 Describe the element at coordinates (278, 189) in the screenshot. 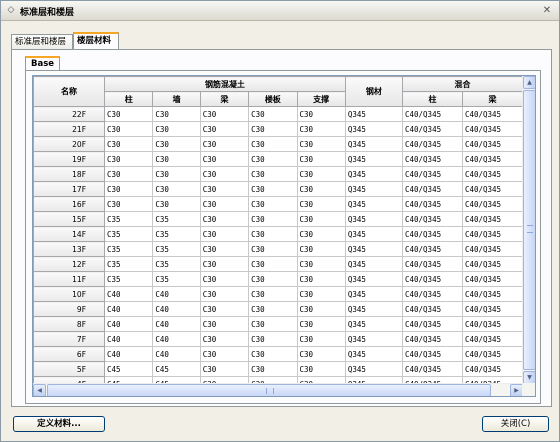

I see `table-row: 17F C30 C30 C30 C30 C30 Q345 C40/Q345 C40/Q345` at that location.